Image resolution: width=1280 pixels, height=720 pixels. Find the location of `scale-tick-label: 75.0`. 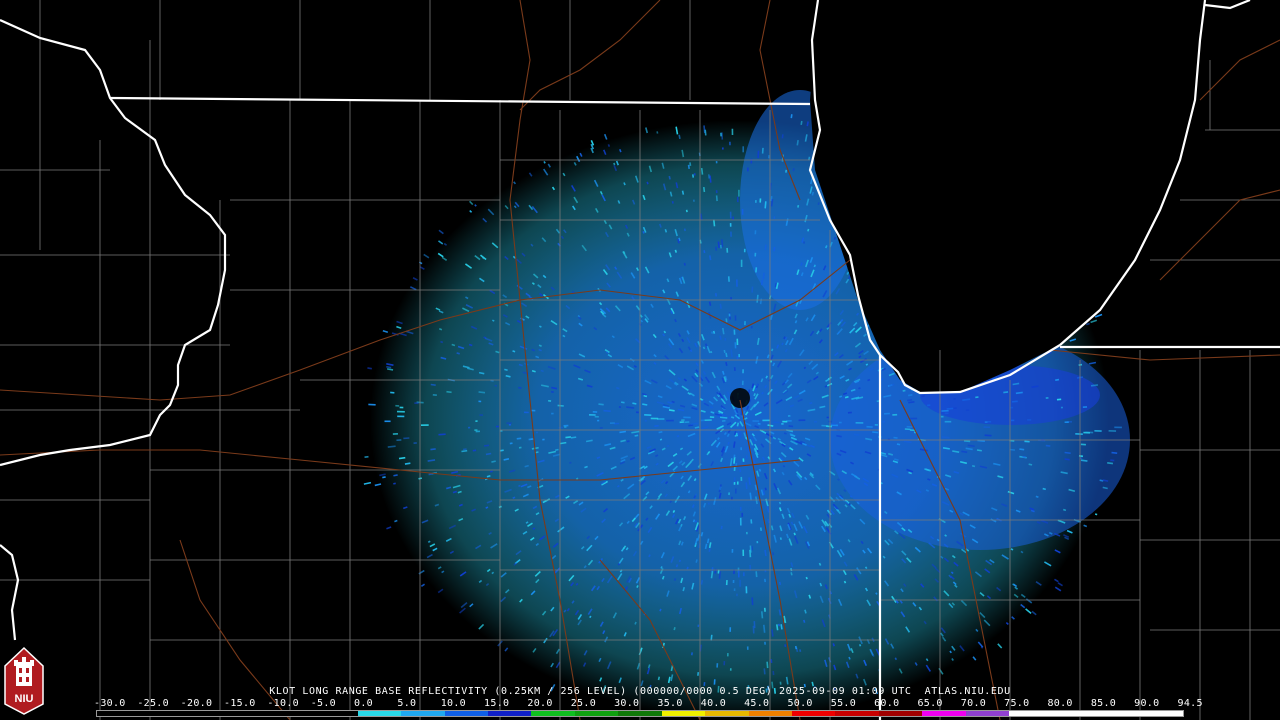

scale-tick-label: 75.0 is located at coordinates (1017, 703).